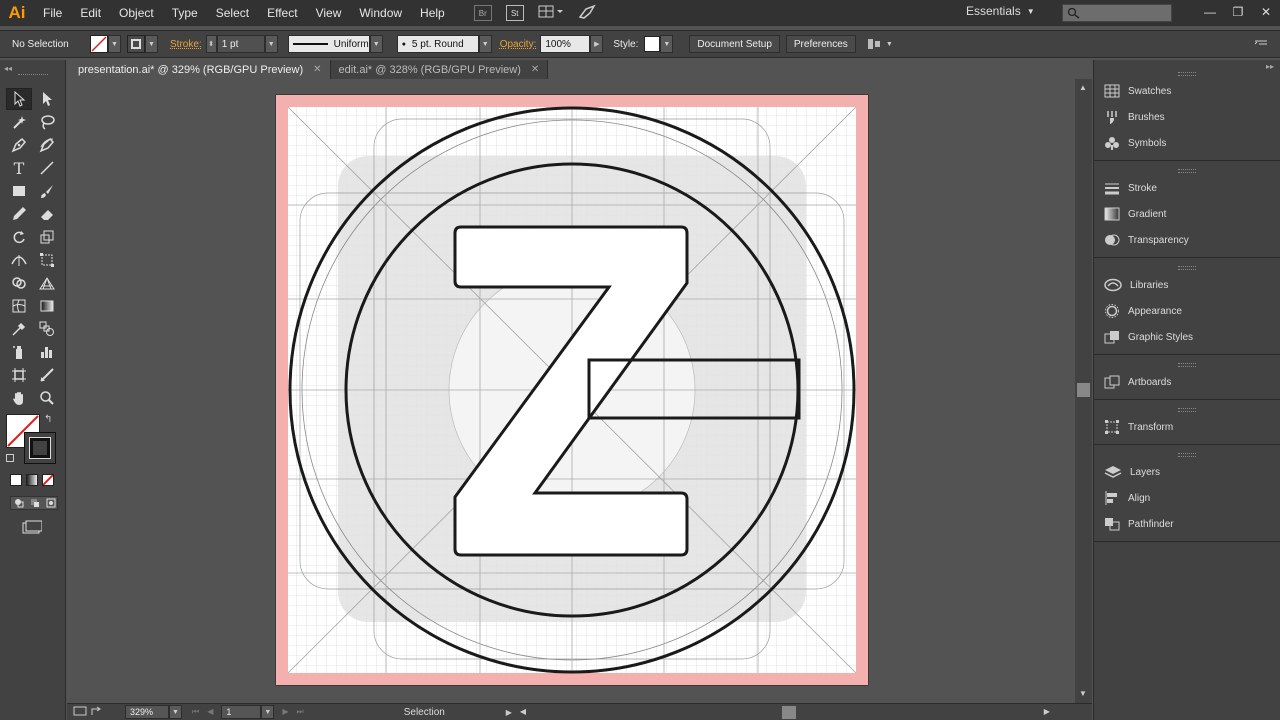 This screenshot has height=720, width=1280. I want to click on type-tool-icon: T, so click(19, 168).